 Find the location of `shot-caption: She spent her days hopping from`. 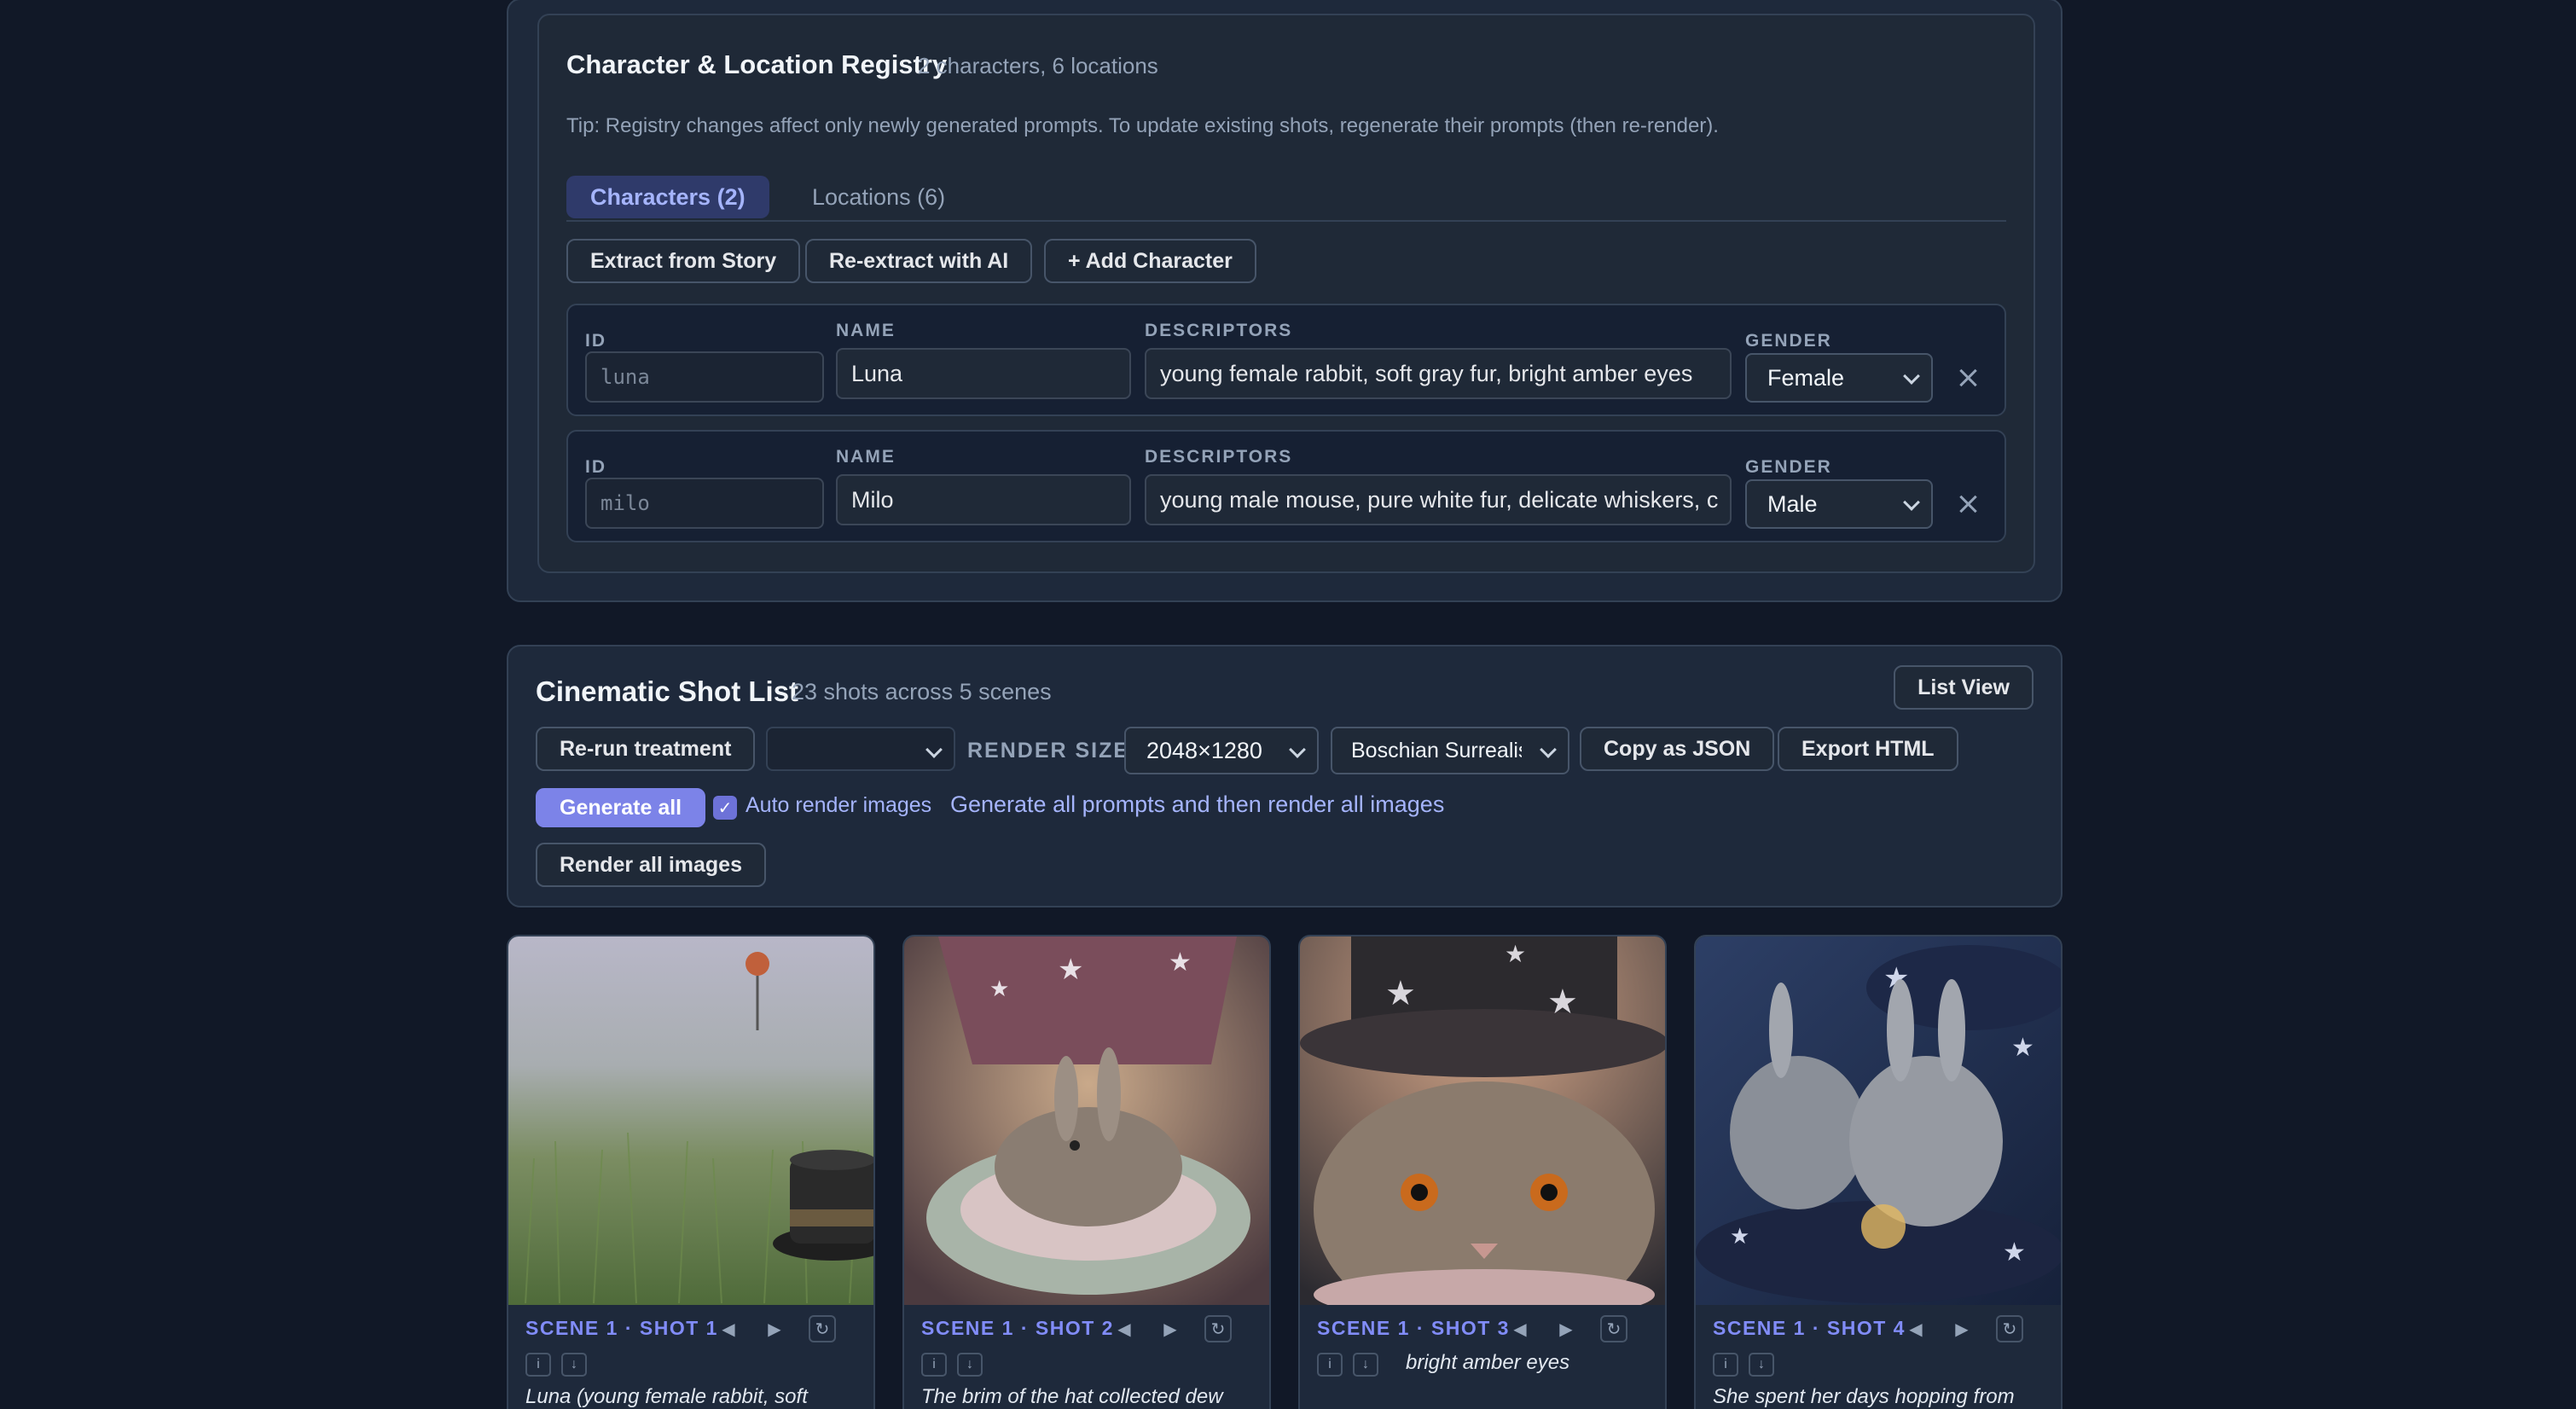

shot-caption: She spent her days hopping from is located at coordinates (1864, 1396).